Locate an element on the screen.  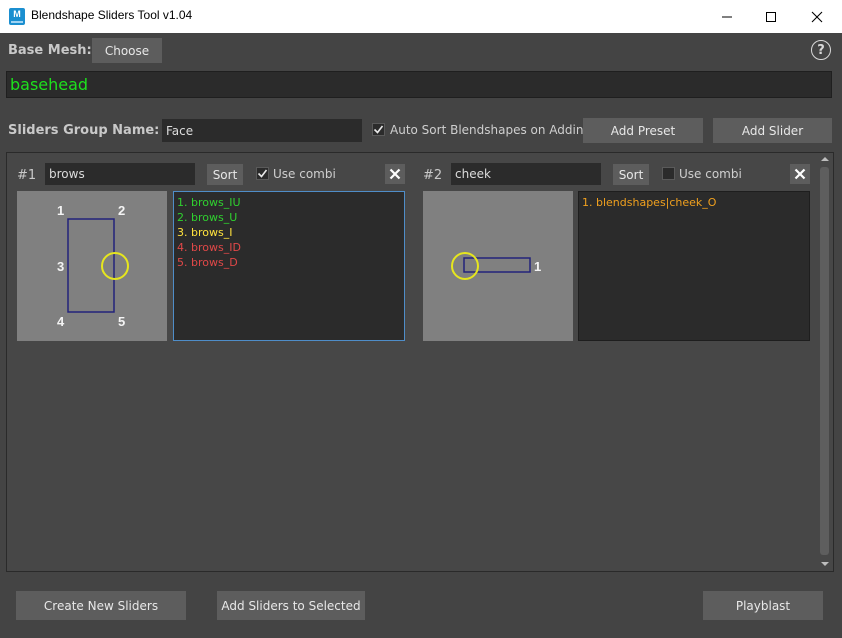
minimize-button is located at coordinates (727, 16).